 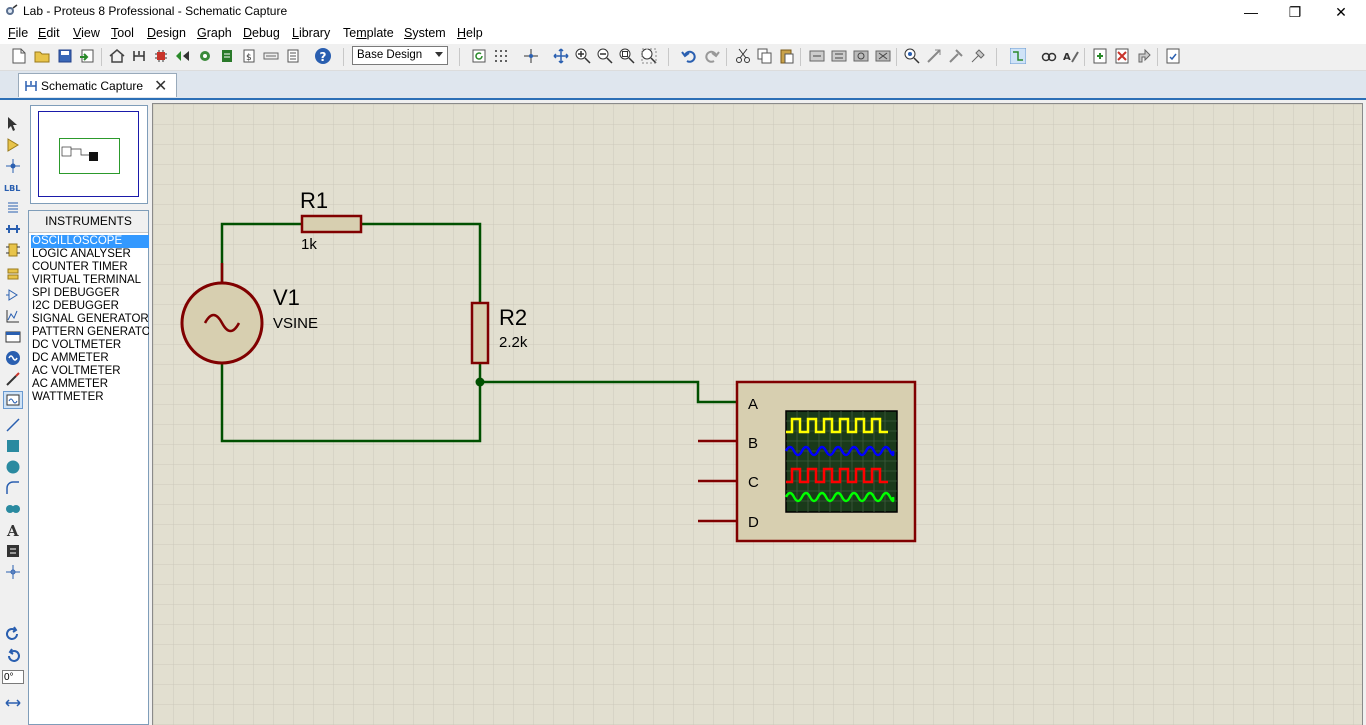 I want to click on refresh-icon, so click(x=479, y=56).